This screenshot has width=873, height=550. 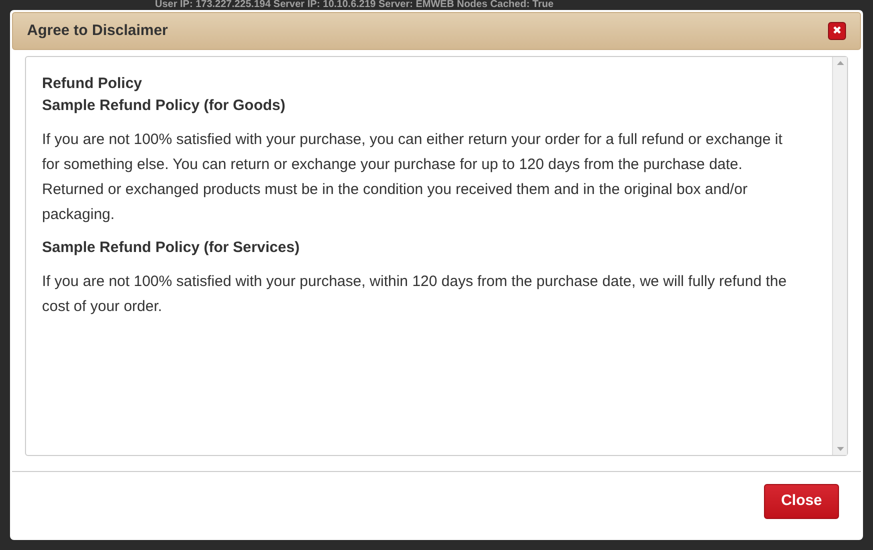 What do you see at coordinates (171, 248) in the screenshot?
I see `section-heading: Sample Refund Policy (for Services)` at bounding box center [171, 248].